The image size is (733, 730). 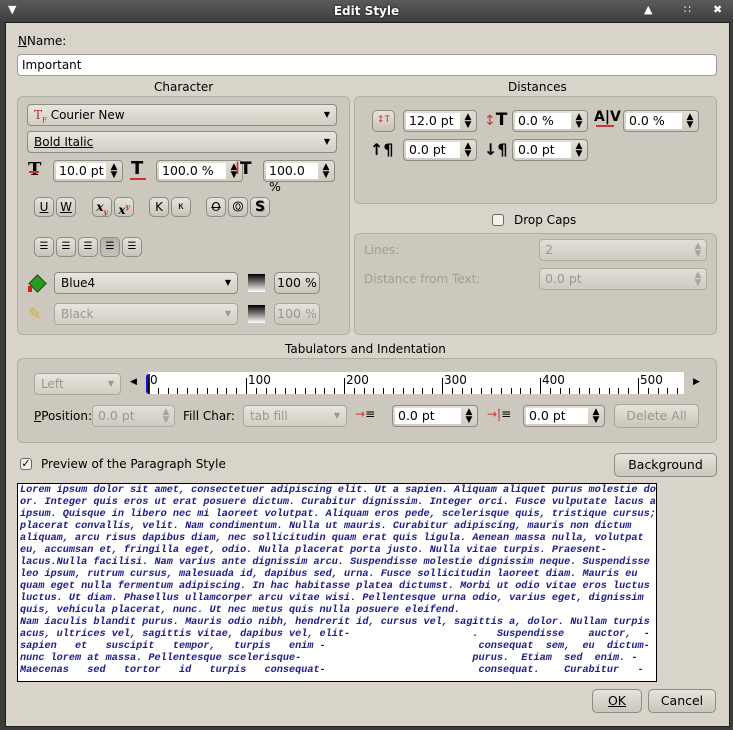 I want to click on align-center-button: ☰, so click(x=66, y=247).